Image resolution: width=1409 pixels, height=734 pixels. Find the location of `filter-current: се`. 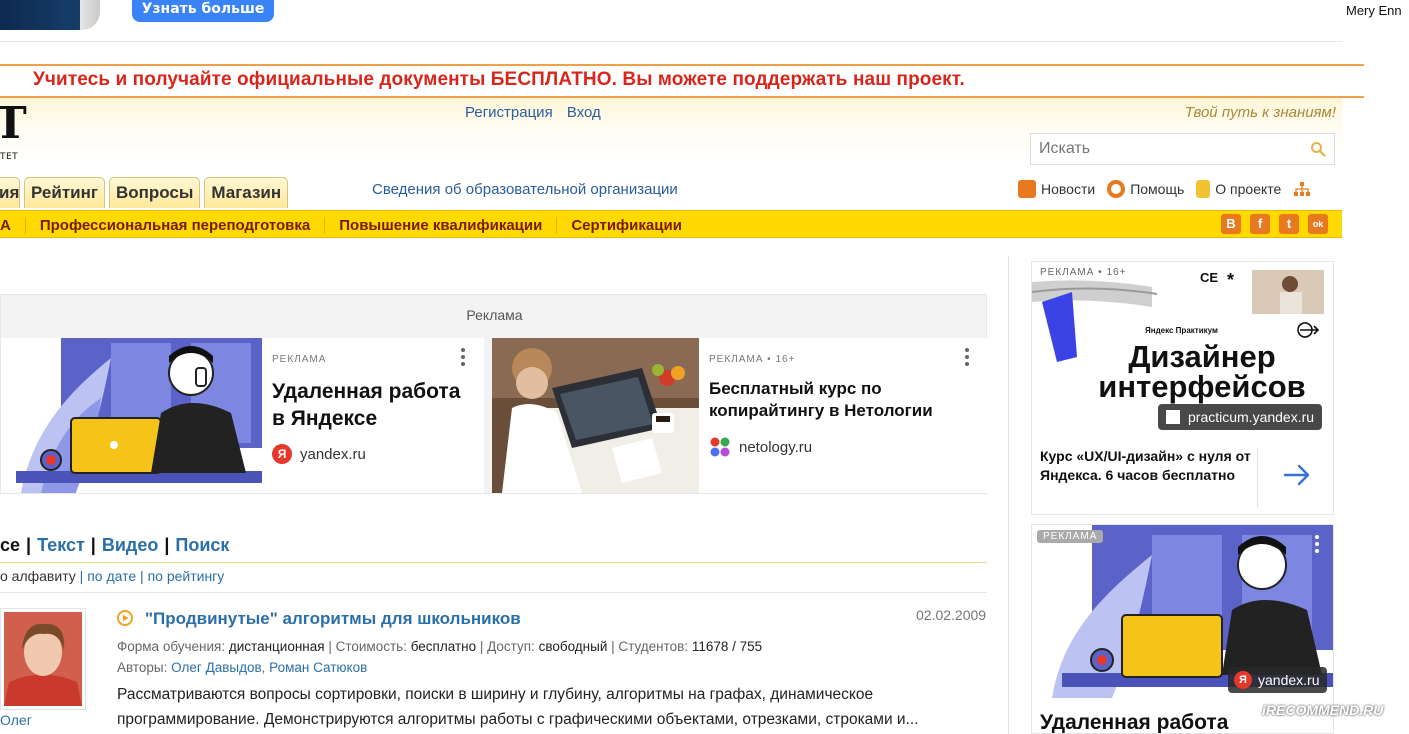

filter-current: се is located at coordinates (10, 545).